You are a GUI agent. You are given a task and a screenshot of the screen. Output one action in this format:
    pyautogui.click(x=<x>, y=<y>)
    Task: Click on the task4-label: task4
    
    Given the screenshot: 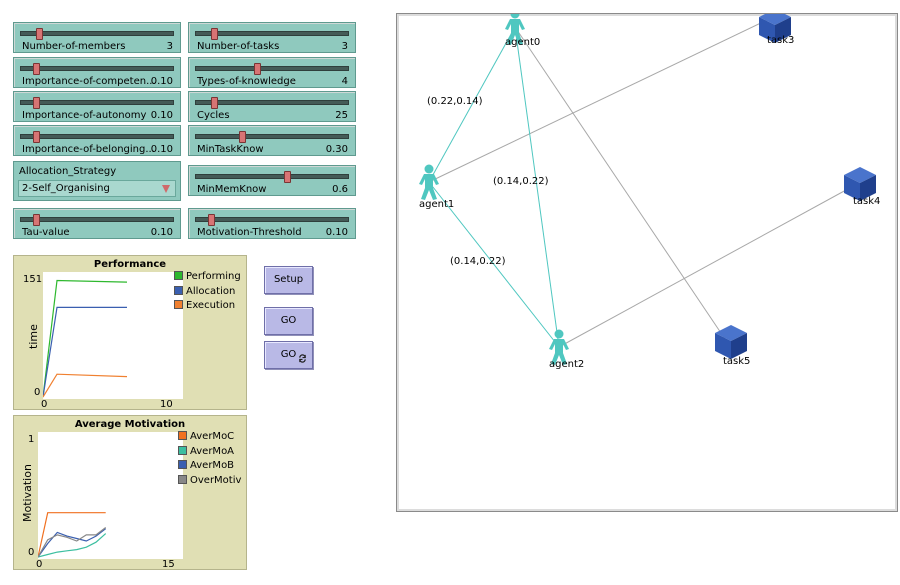 What is the action you would take?
    pyautogui.click(x=866, y=201)
    